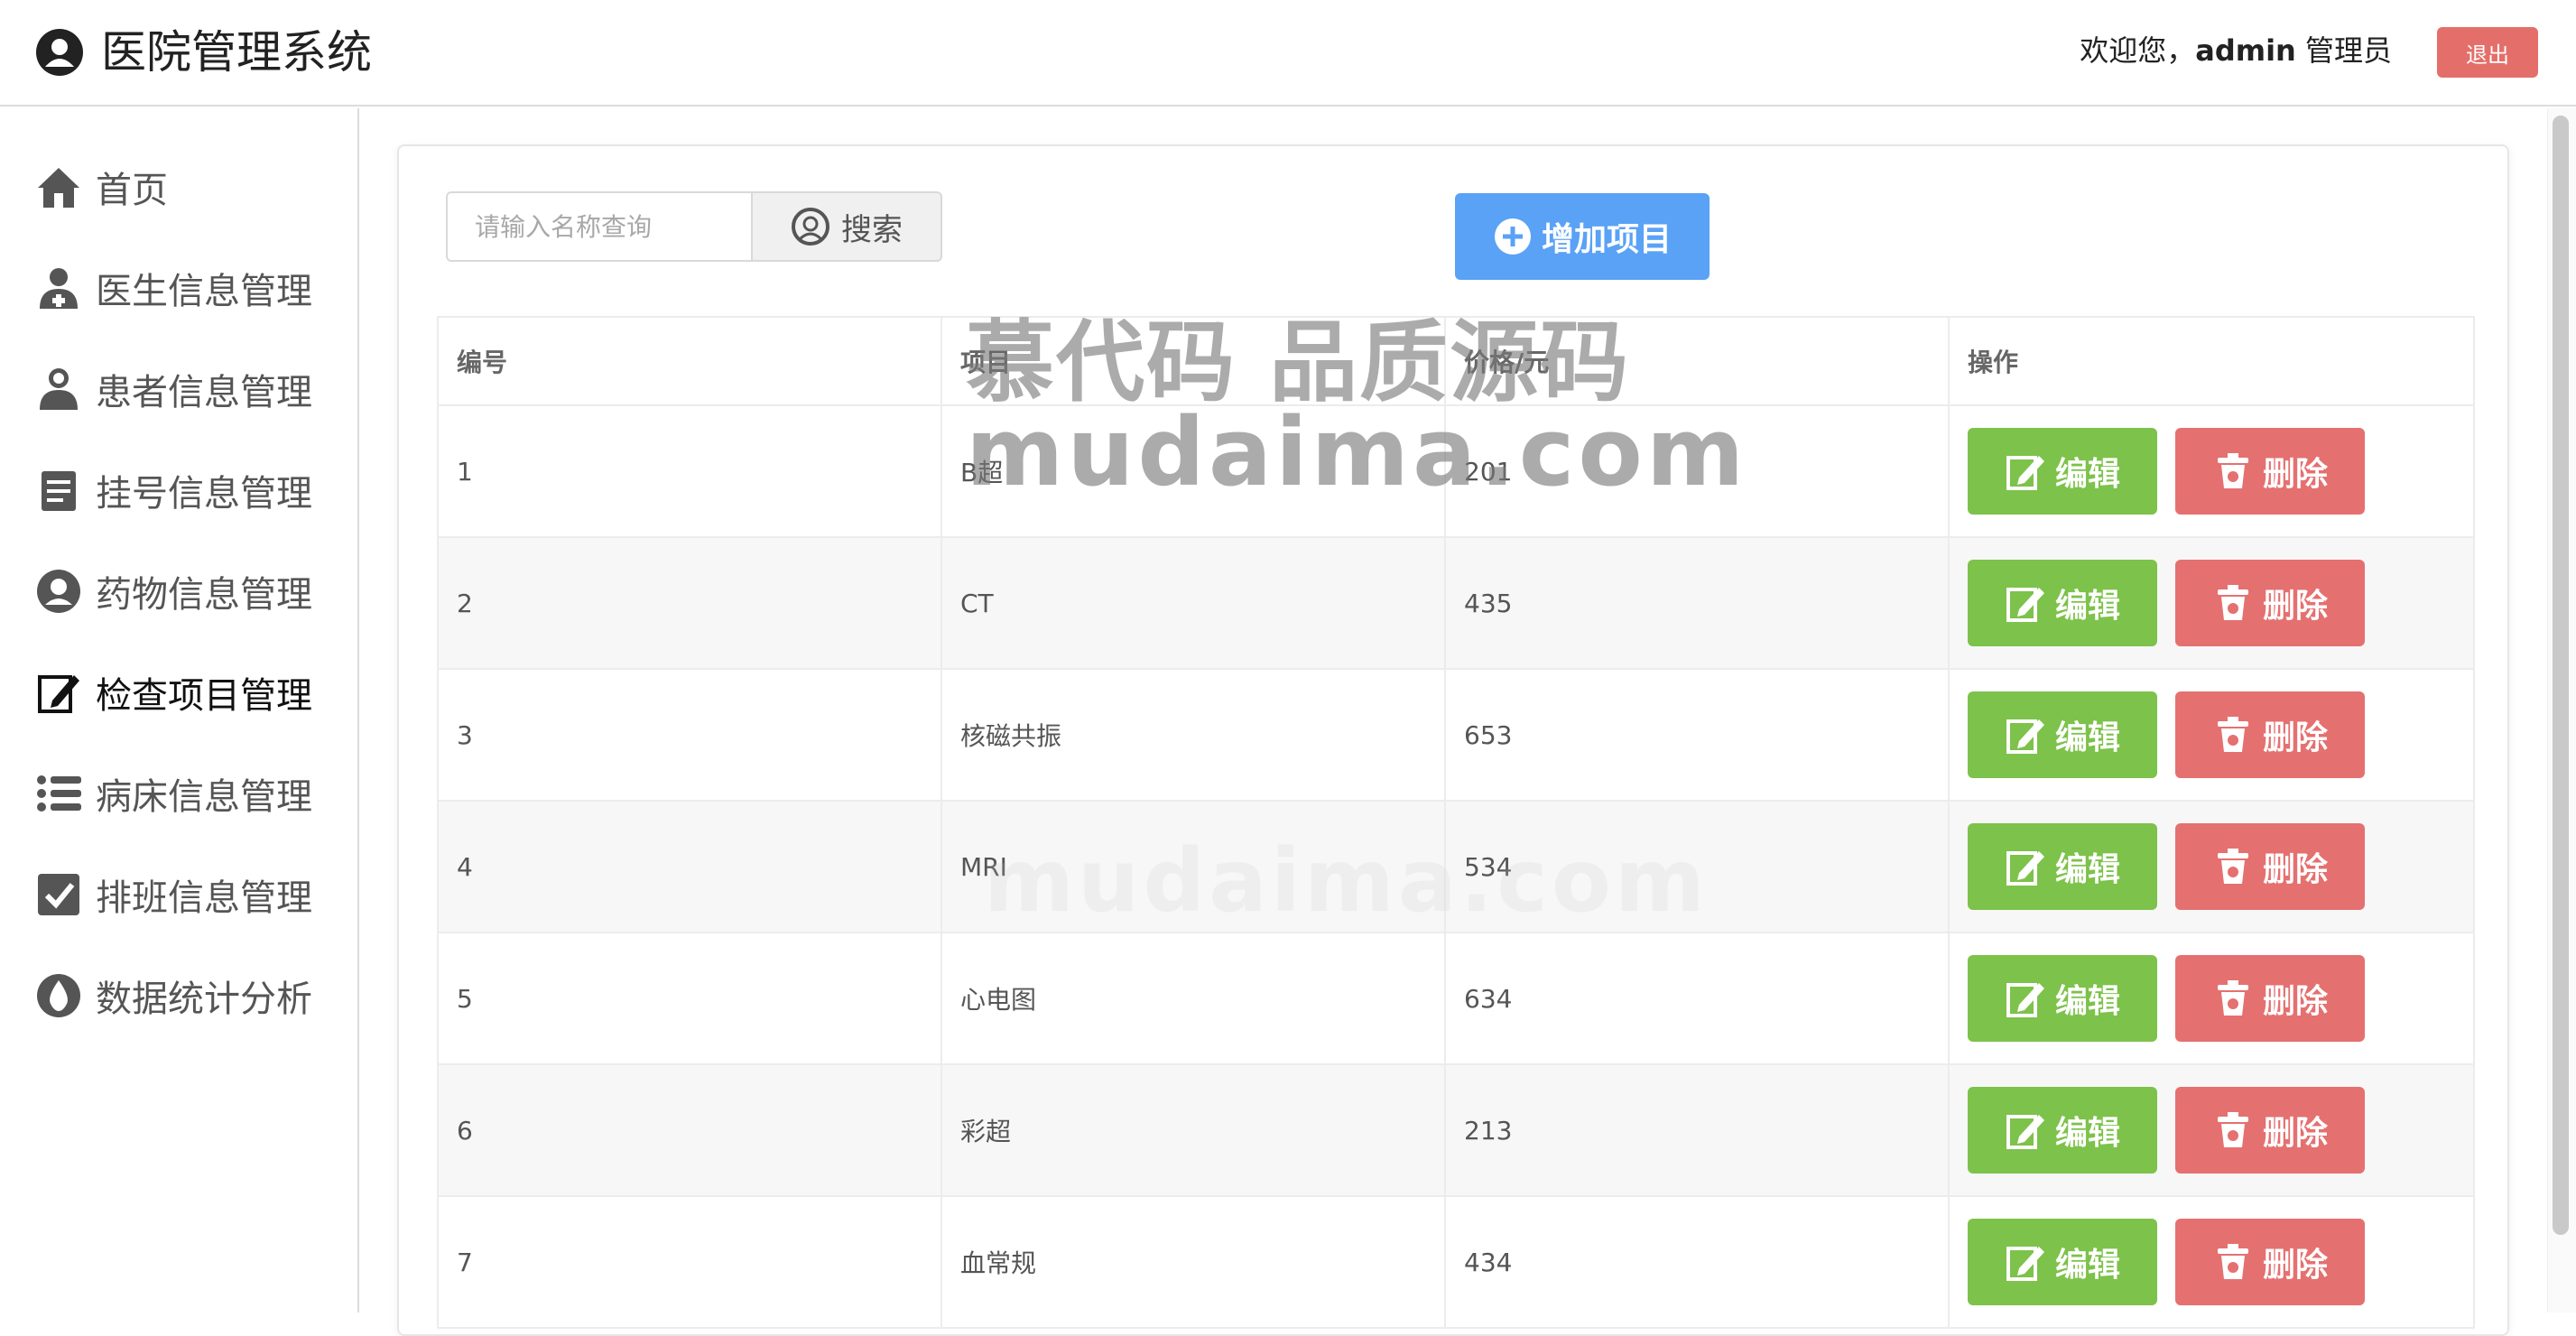 This screenshot has height=1336, width=2576. I want to click on sidebar-item-label: 医生信息管理, so click(204, 291).